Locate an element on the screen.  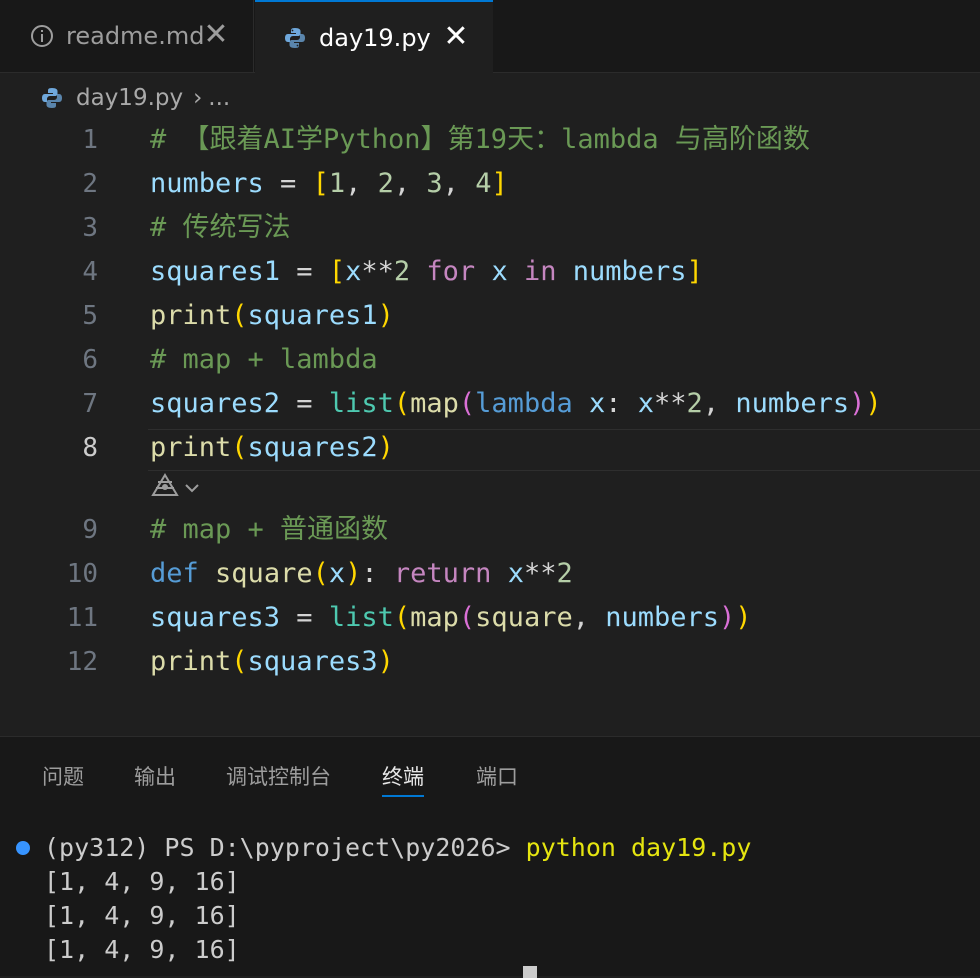
line-number: 7 is located at coordinates (90, 404).